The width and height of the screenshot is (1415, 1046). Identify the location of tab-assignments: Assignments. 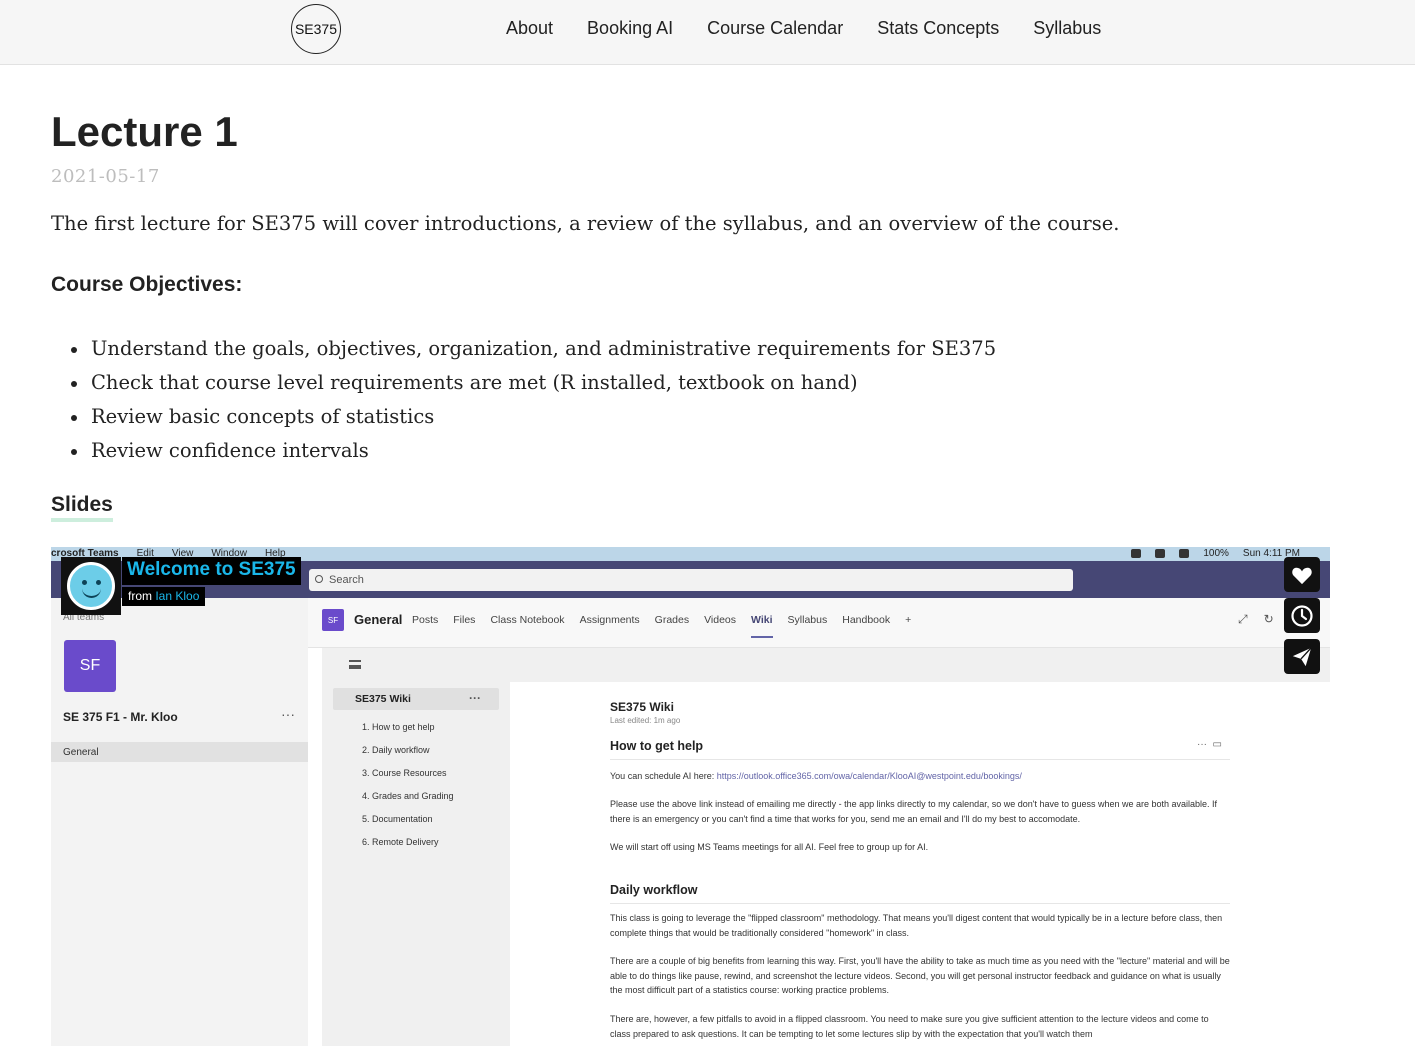
(609, 620).